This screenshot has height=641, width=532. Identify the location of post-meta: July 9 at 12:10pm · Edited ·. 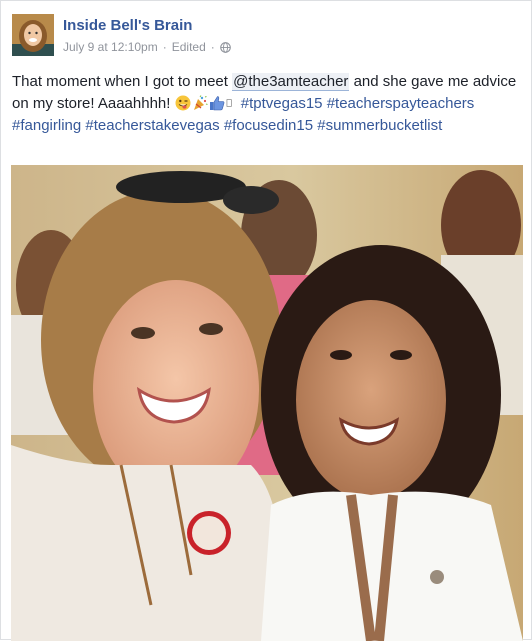
(147, 47).